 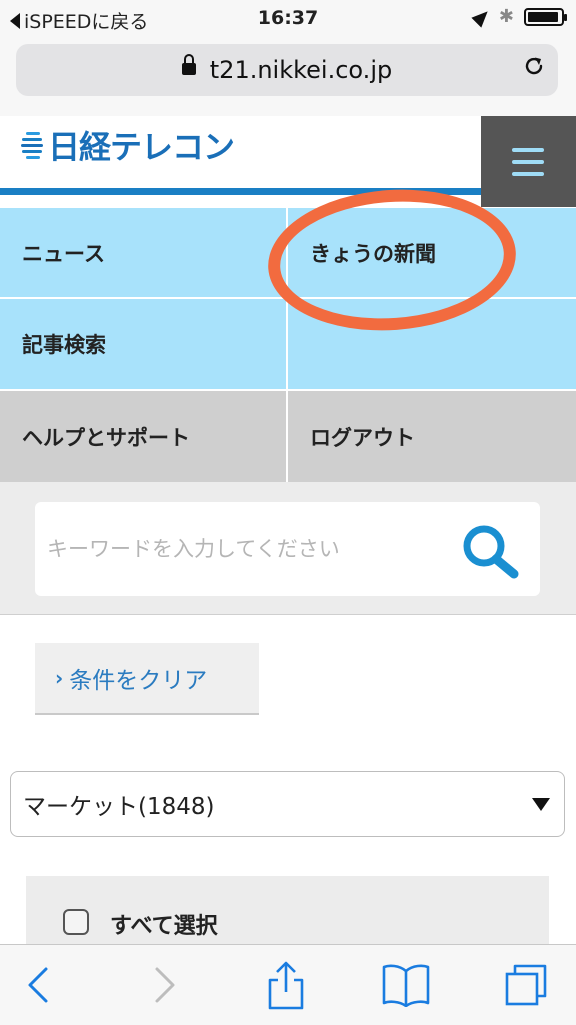 What do you see at coordinates (106, 437) in the screenshot?
I see `nav-help-support-label: ヘルプとサポート` at bounding box center [106, 437].